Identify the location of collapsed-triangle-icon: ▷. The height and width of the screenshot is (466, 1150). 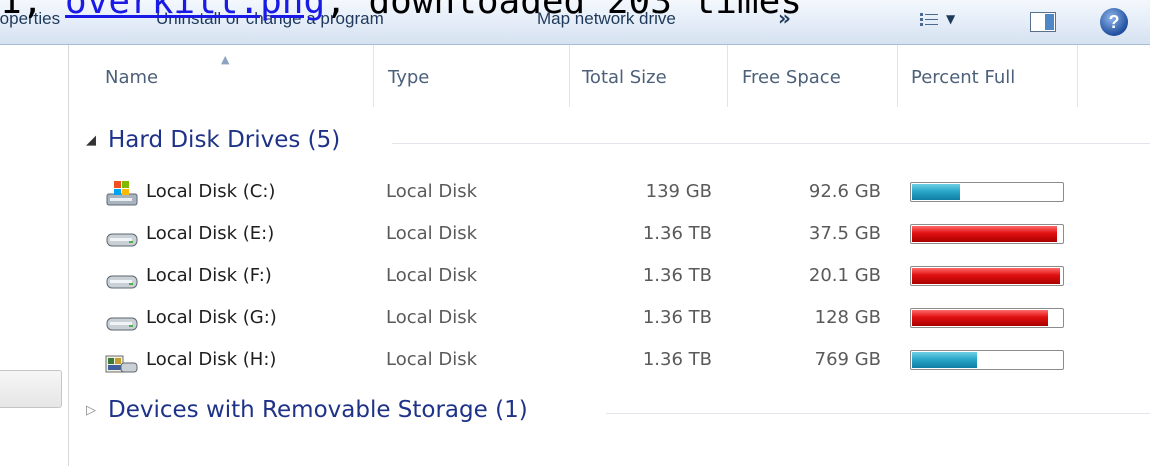
(97, 410).